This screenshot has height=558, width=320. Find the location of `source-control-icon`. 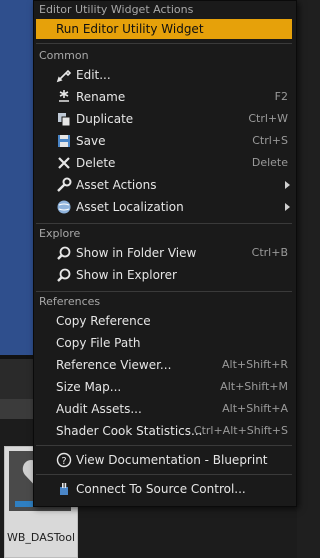

source-control-icon is located at coordinates (64, 489).